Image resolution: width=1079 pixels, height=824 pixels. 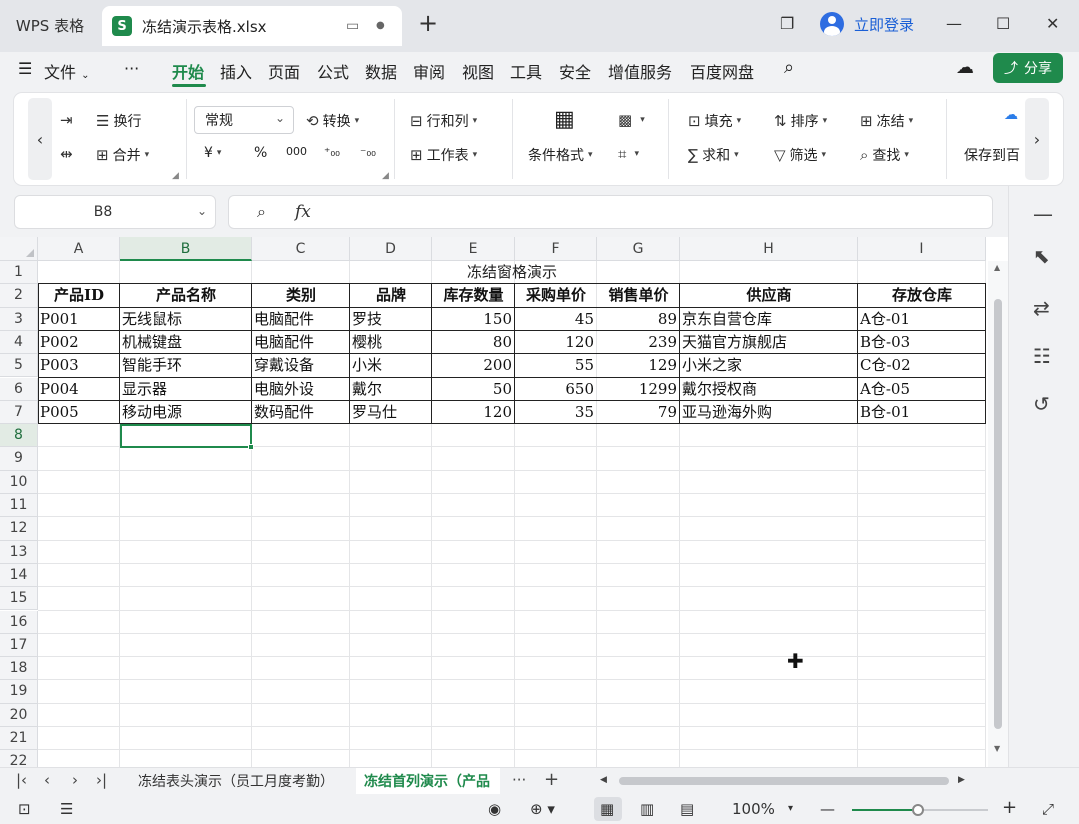 What do you see at coordinates (789, 67) in the screenshot?
I see `search-icon: ⌕` at bounding box center [789, 67].